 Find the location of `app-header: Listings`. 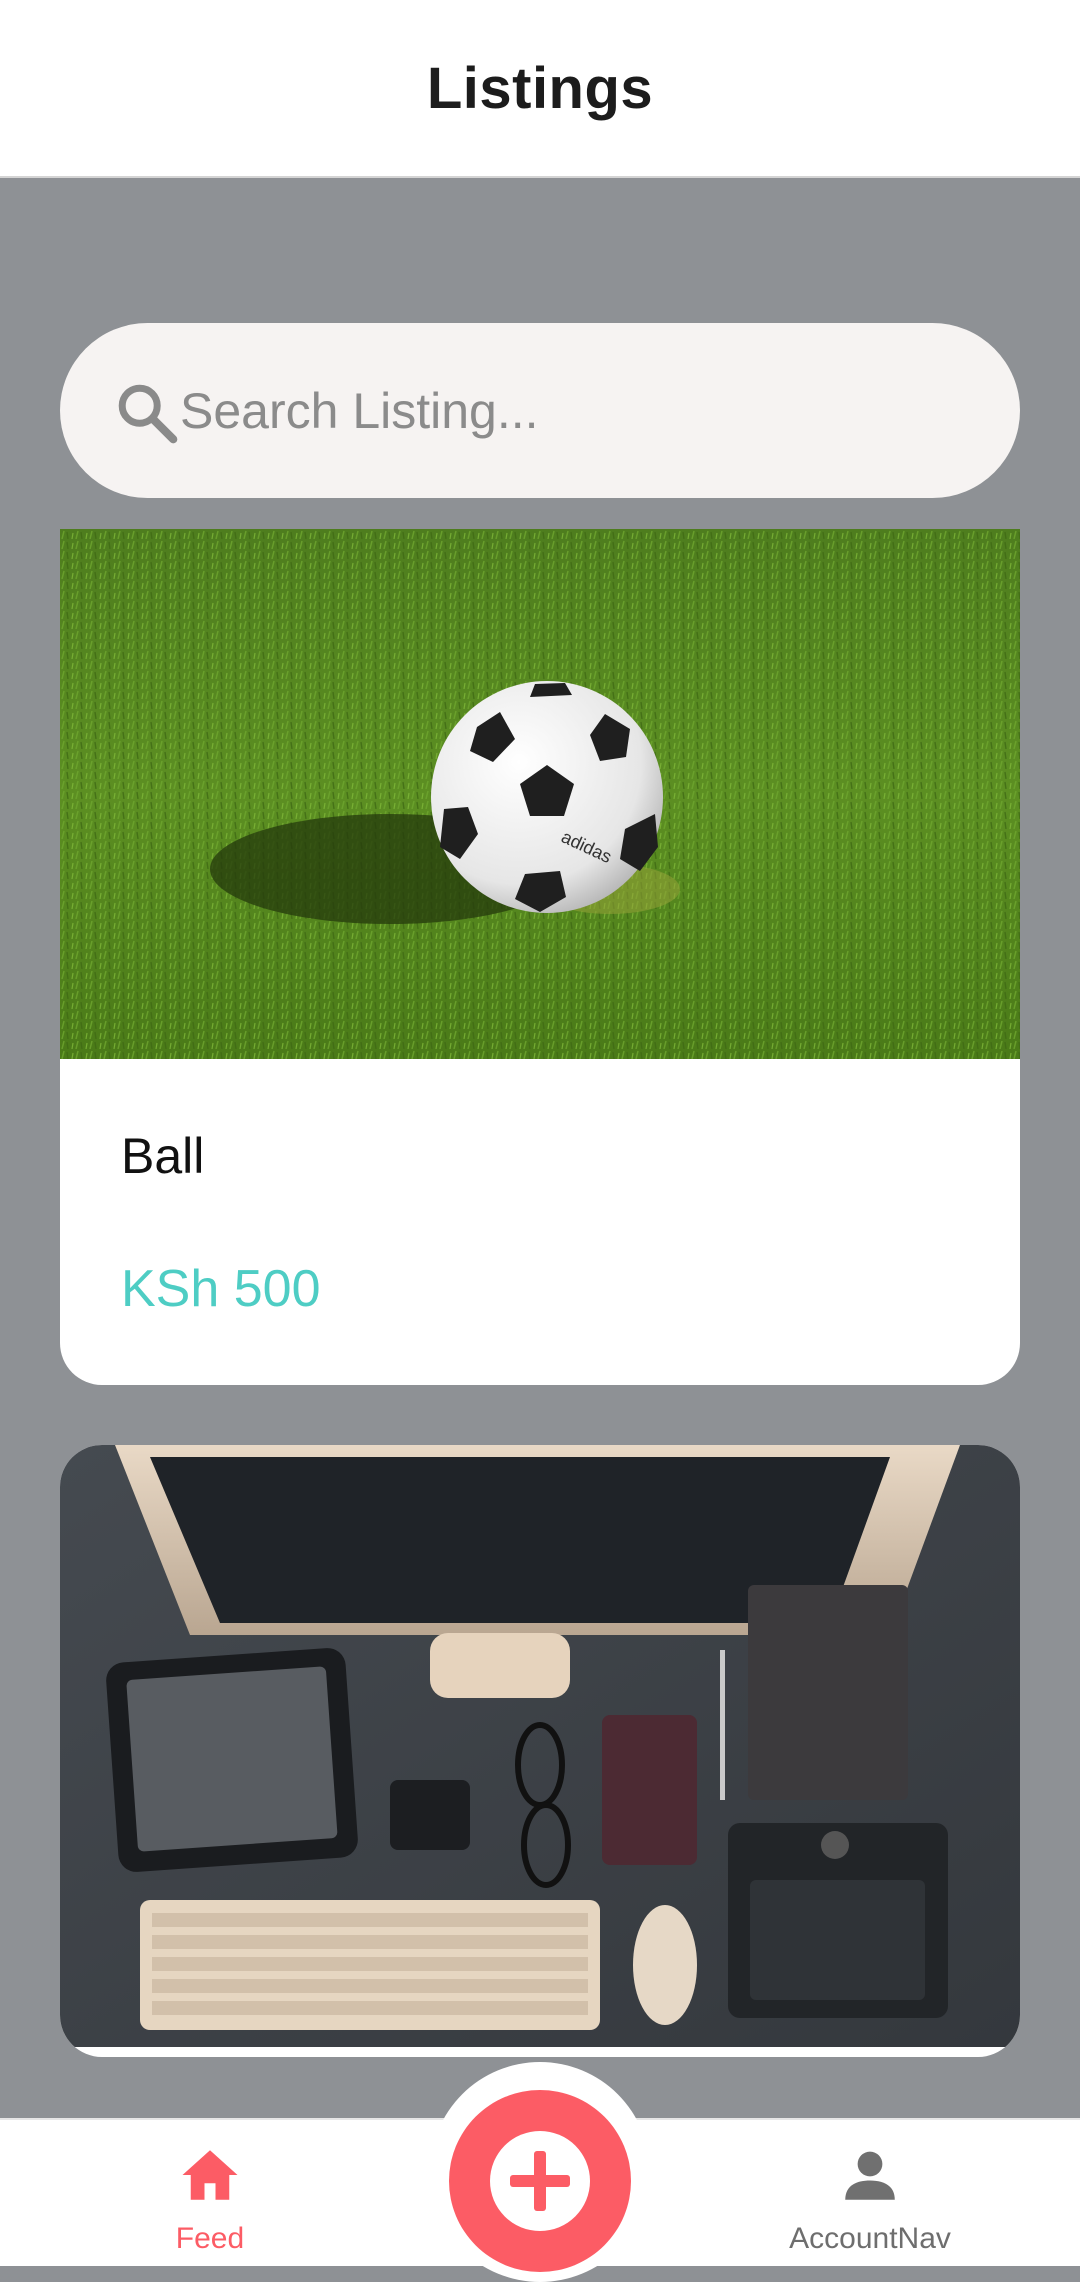

app-header: Listings is located at coordinates (540, 89).